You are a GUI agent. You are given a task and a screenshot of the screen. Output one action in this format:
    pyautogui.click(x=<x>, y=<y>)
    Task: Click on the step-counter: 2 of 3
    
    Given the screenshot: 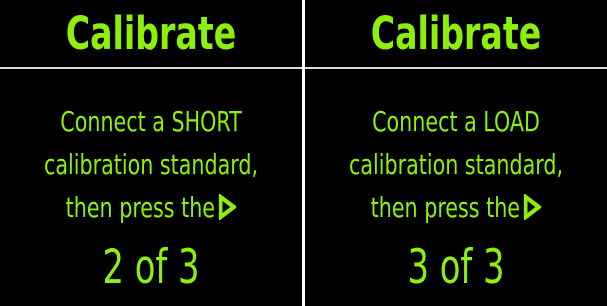 What is the action you would take?
    pyautogui.click(x=151, y=267)
    